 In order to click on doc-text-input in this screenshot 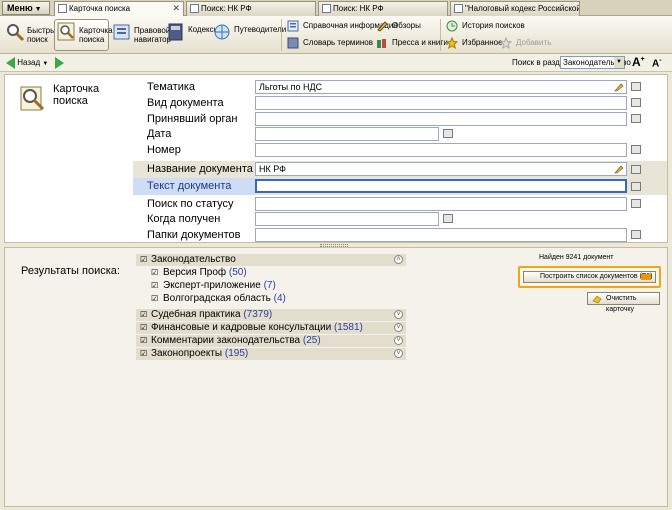, I will do `click(441, 186)`.